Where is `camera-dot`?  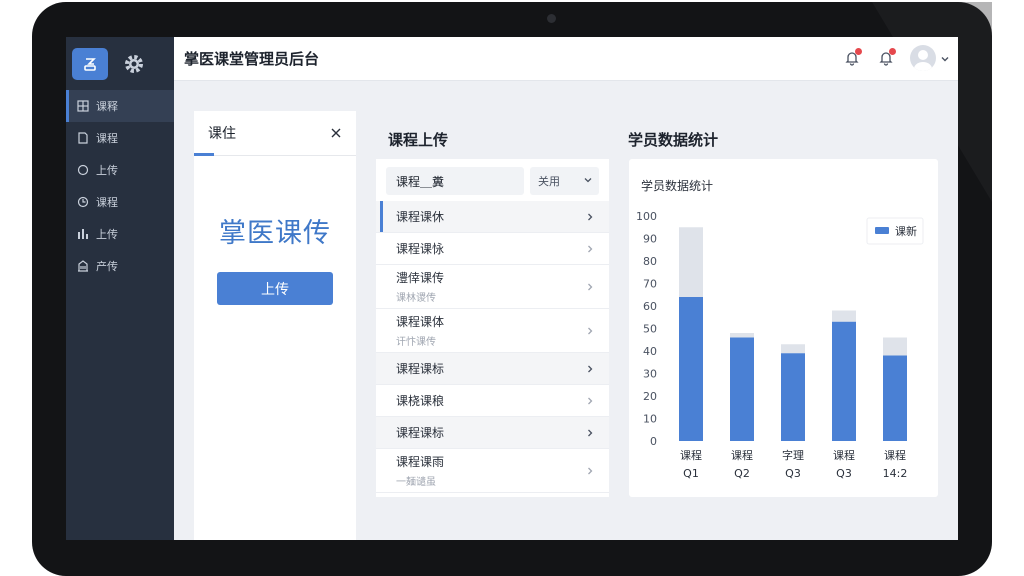 camera-dot is located at coordinates (551, 18).